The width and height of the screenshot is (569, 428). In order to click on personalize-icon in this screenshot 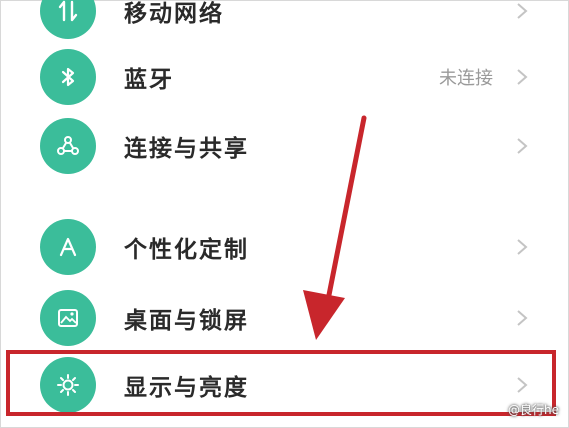, I will do `click(68, 247)`.